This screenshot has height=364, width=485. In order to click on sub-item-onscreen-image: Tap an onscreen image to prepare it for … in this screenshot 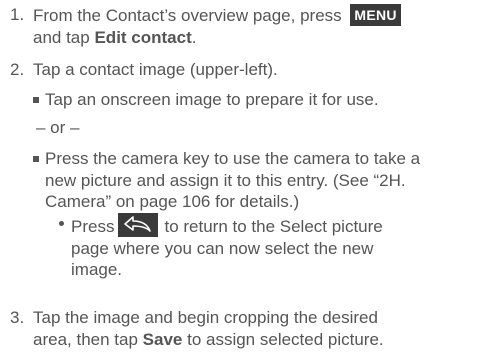, I will do `click(258, 100)`.